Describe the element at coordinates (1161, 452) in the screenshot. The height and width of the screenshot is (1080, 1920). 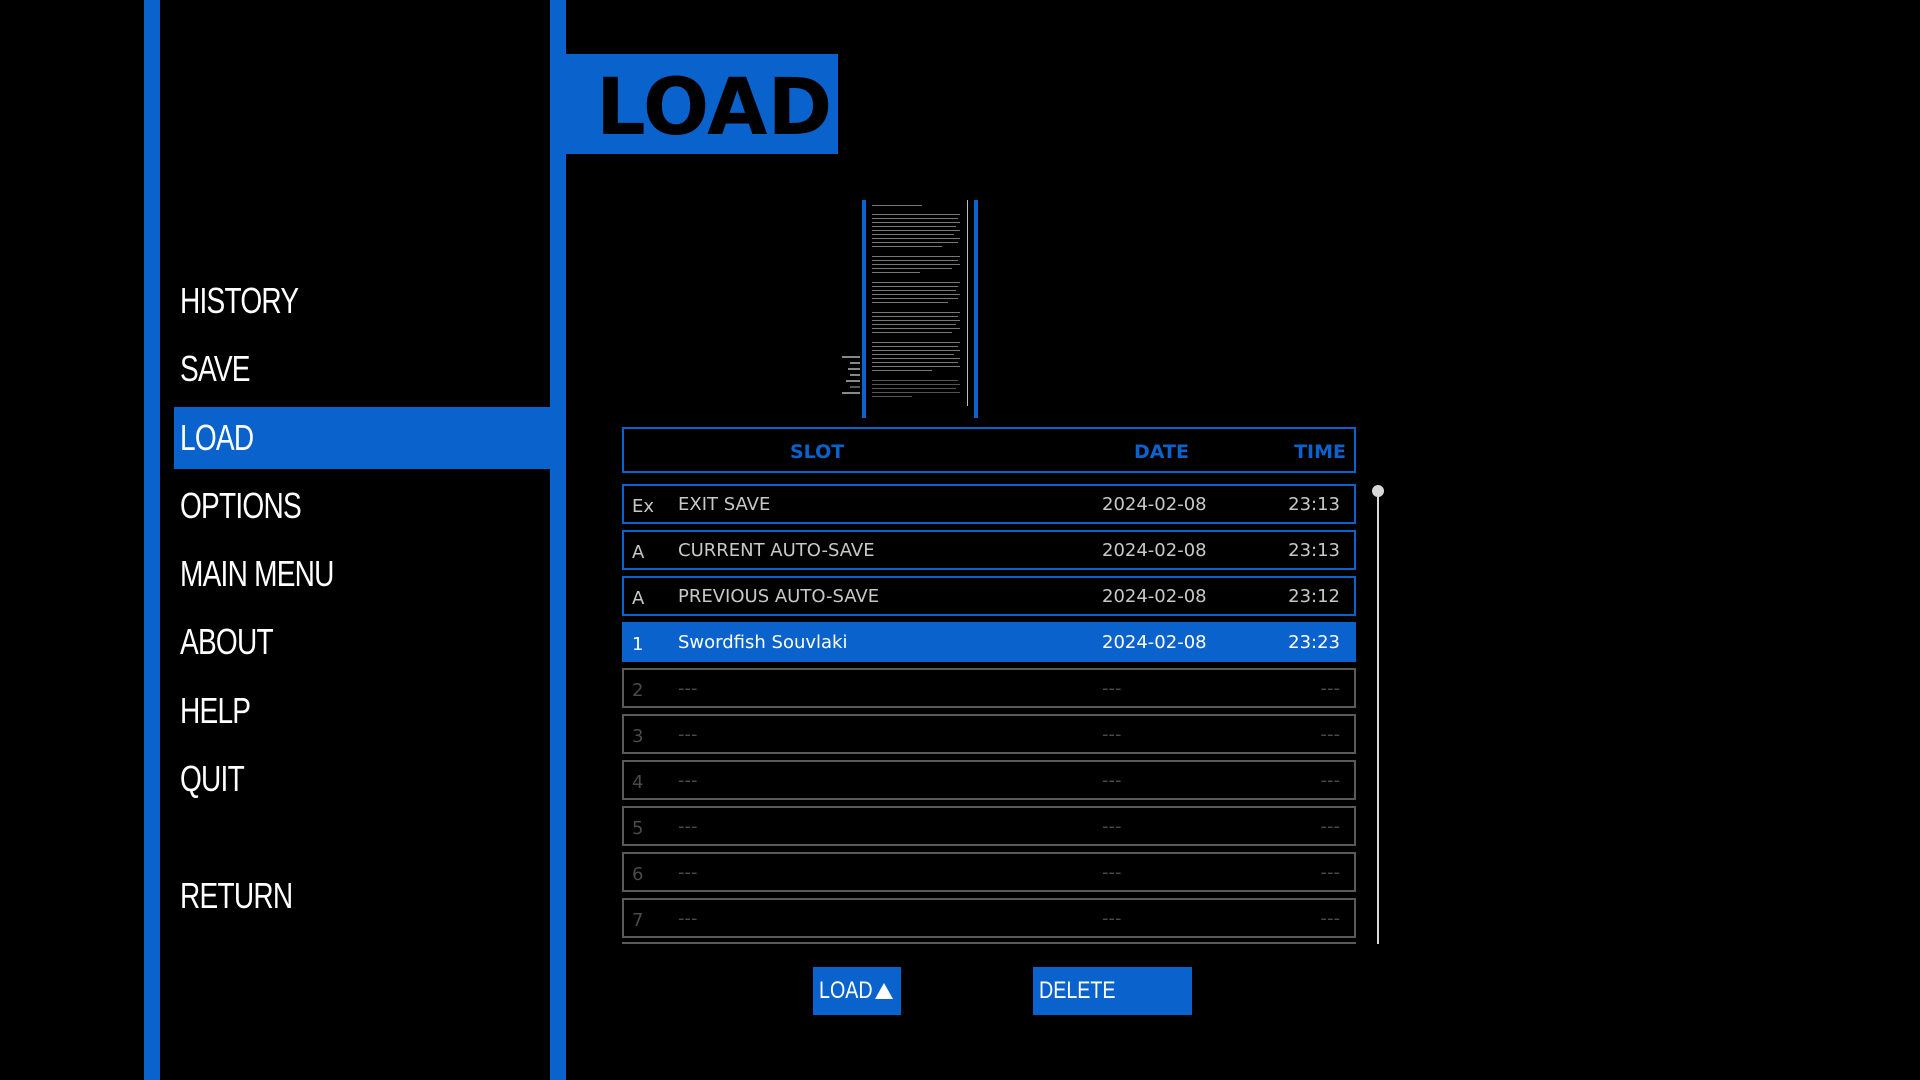
I see `column-header-date: DATE` at that location.